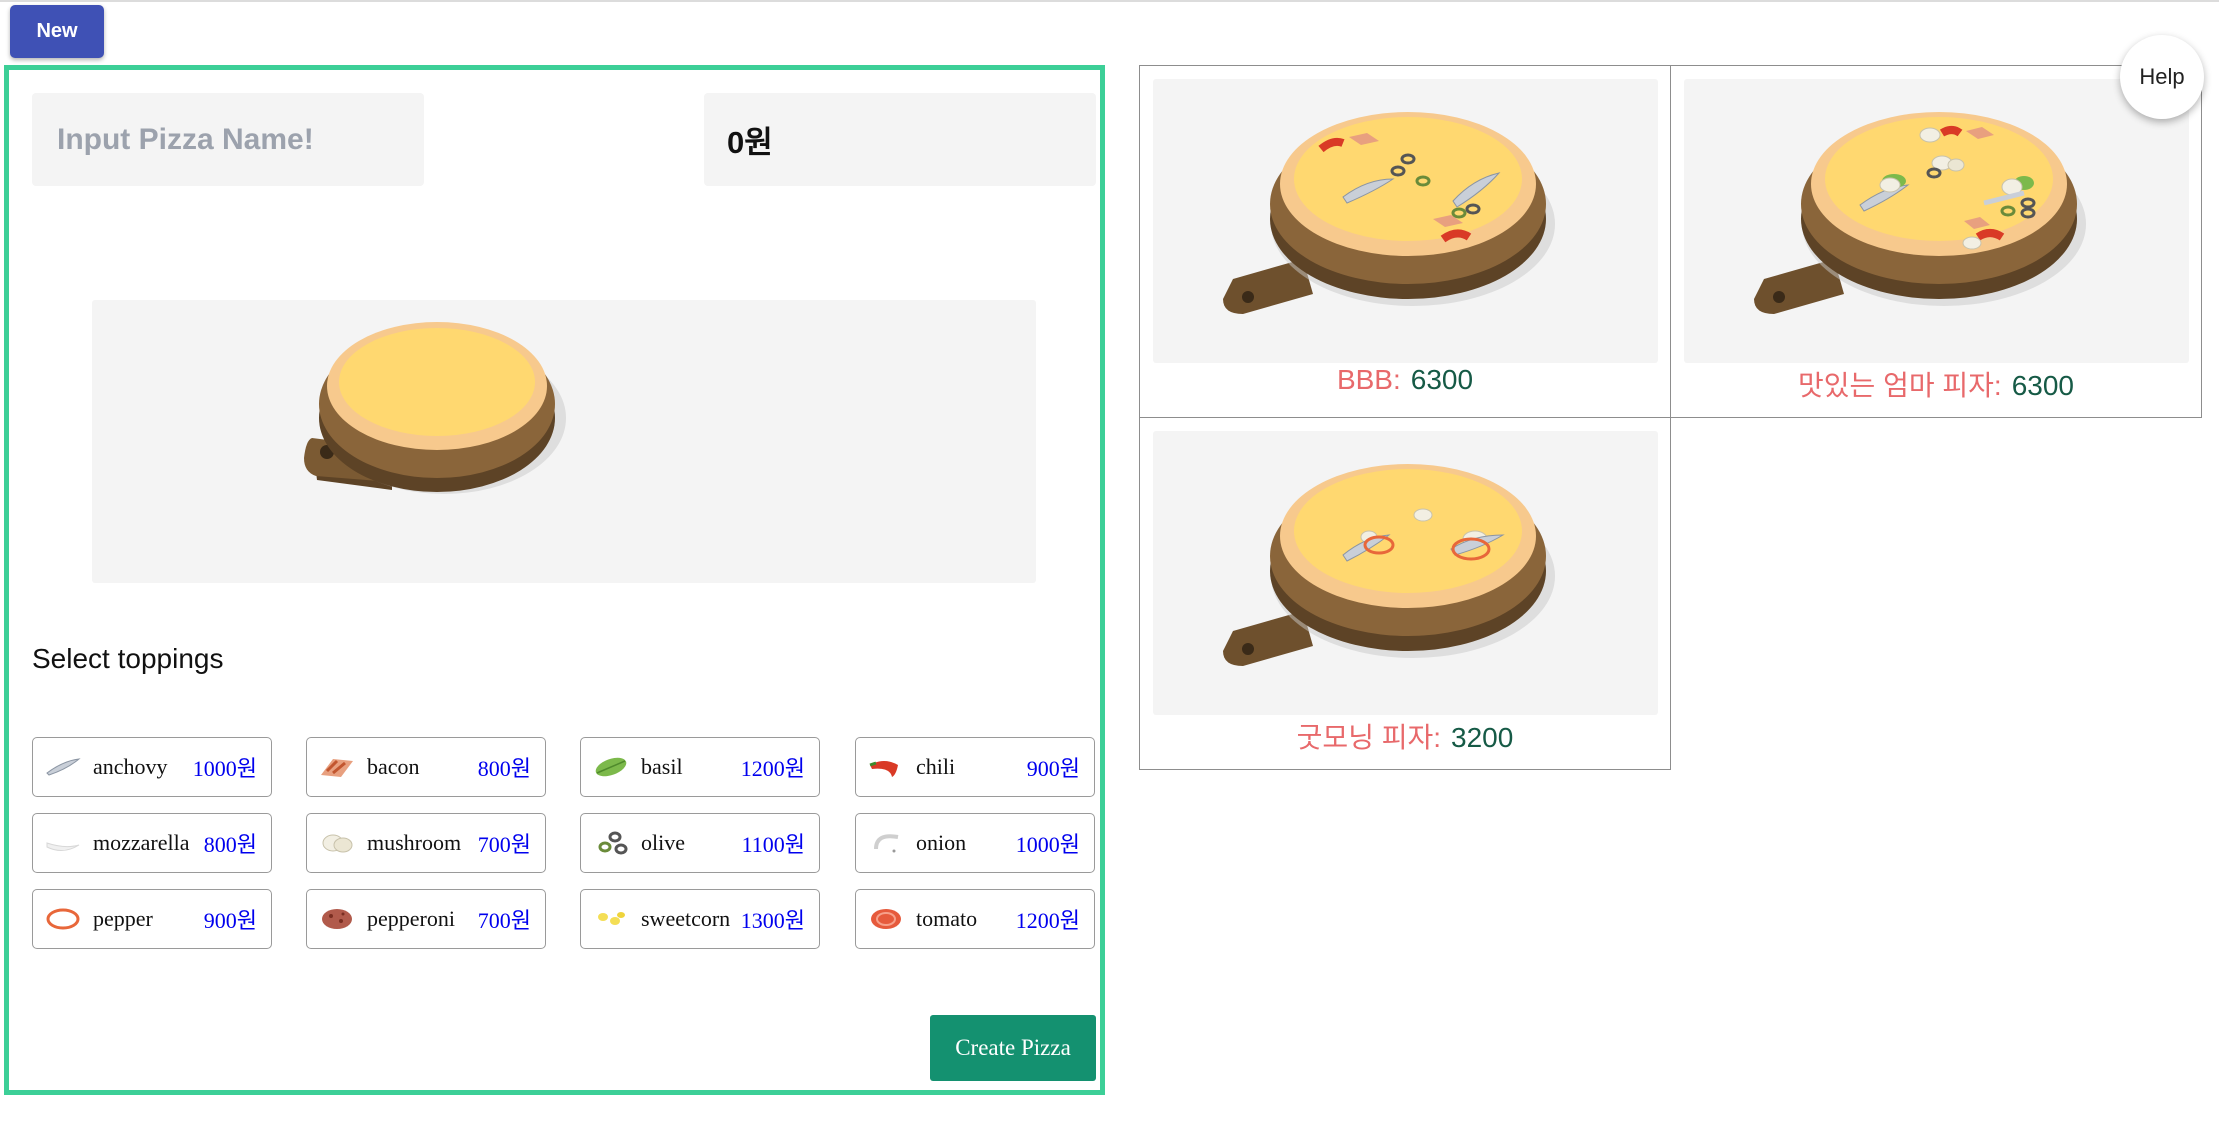 Image resolution: width=2219 pixels, height=1121 pixels. I want to click on new-button: New, so click(57, 31).